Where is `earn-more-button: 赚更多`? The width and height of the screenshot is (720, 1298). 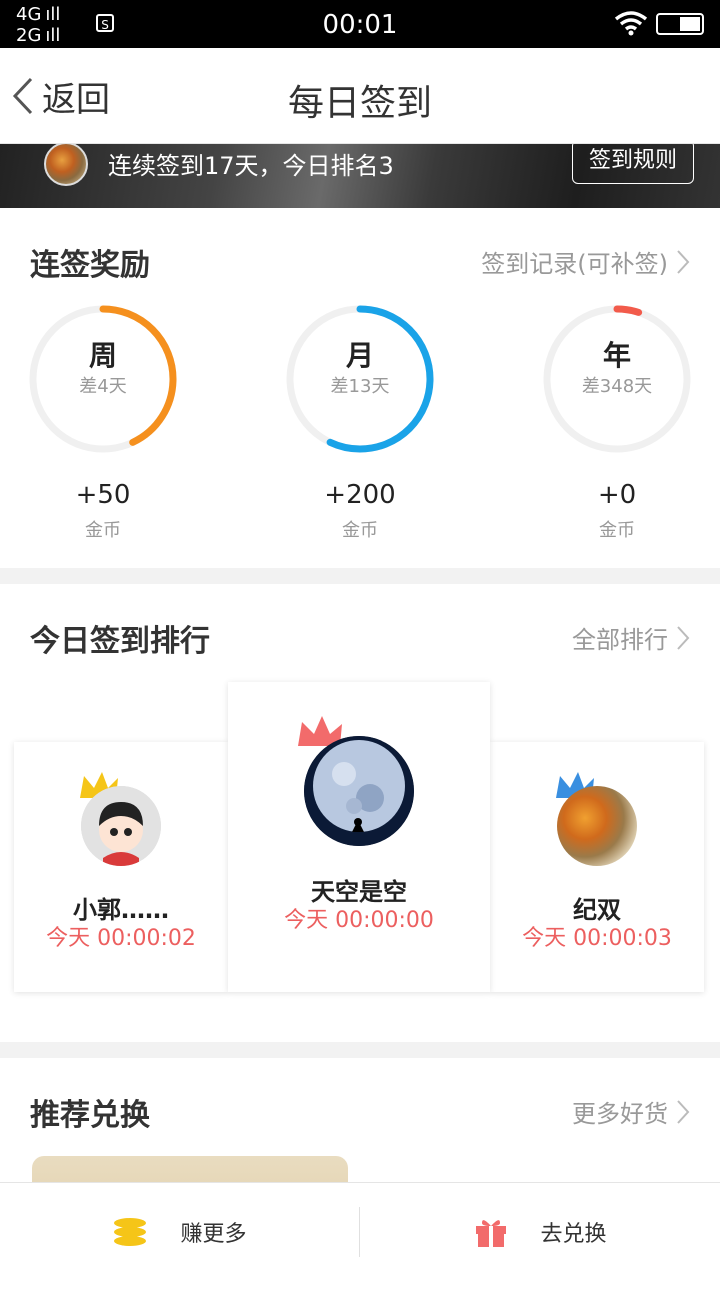
earn-more-button: 赚更多 is located at coordinates (179, 1232).